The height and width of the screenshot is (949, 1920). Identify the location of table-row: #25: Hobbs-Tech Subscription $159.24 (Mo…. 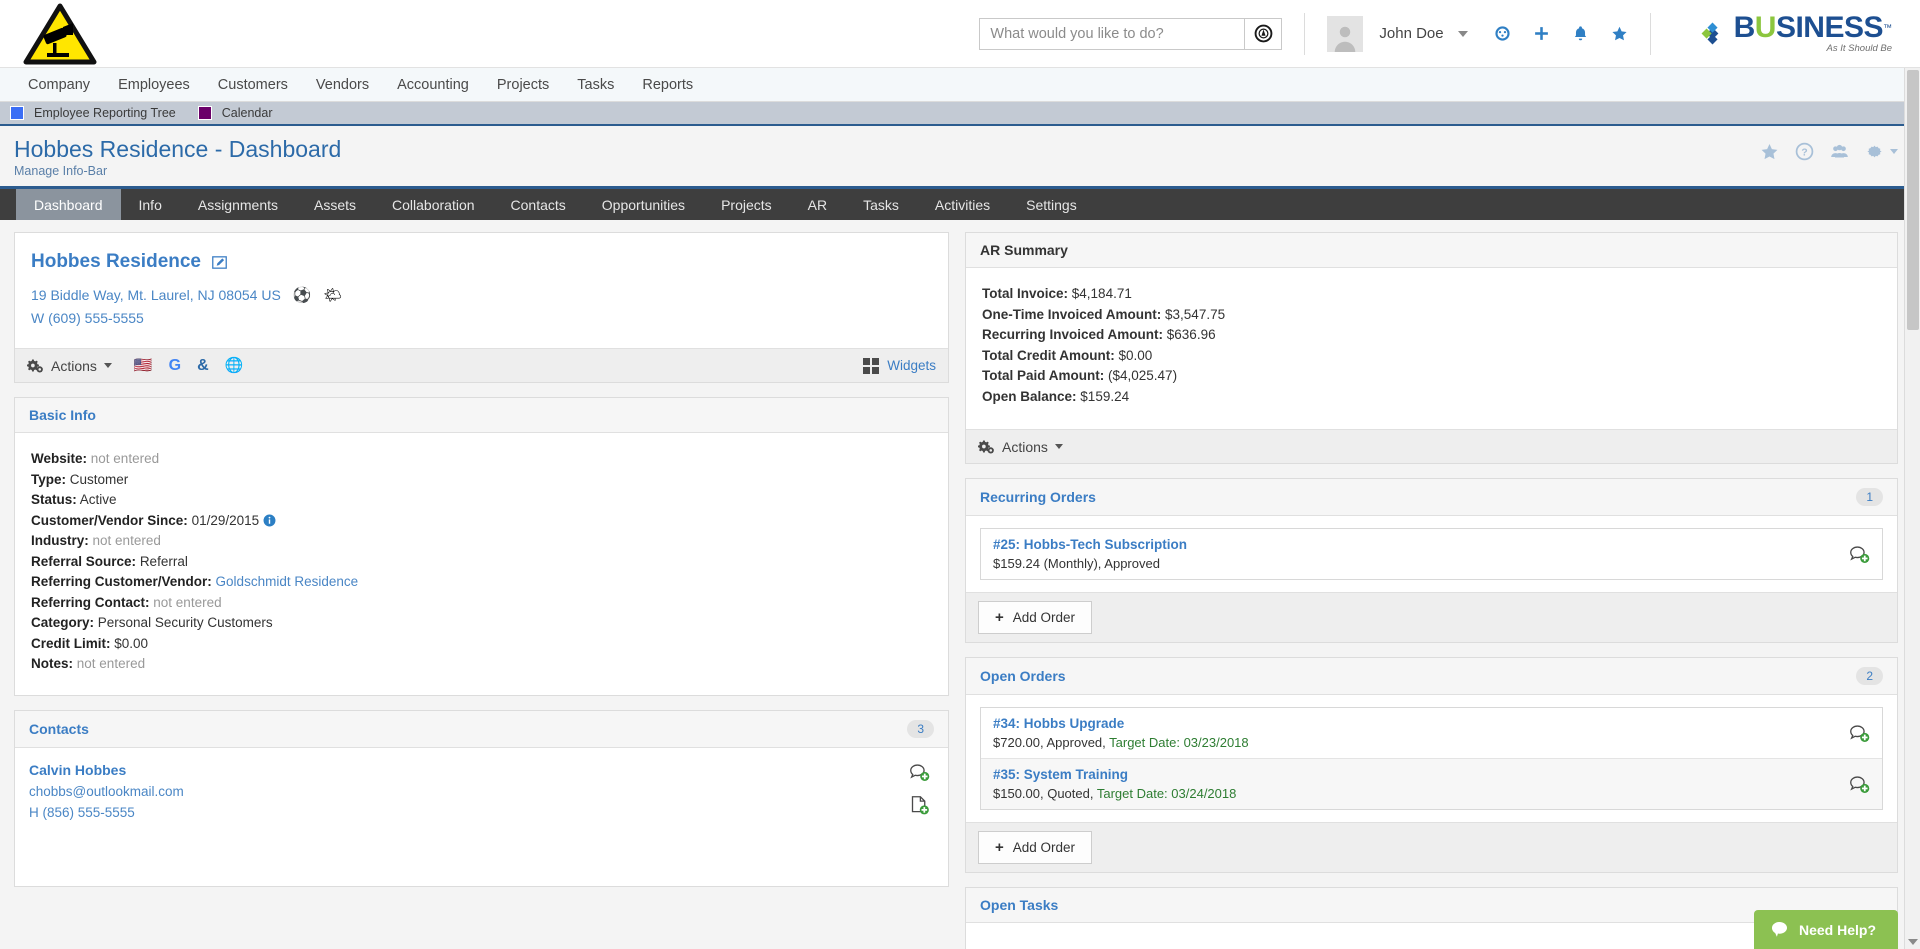
(1431, 554).